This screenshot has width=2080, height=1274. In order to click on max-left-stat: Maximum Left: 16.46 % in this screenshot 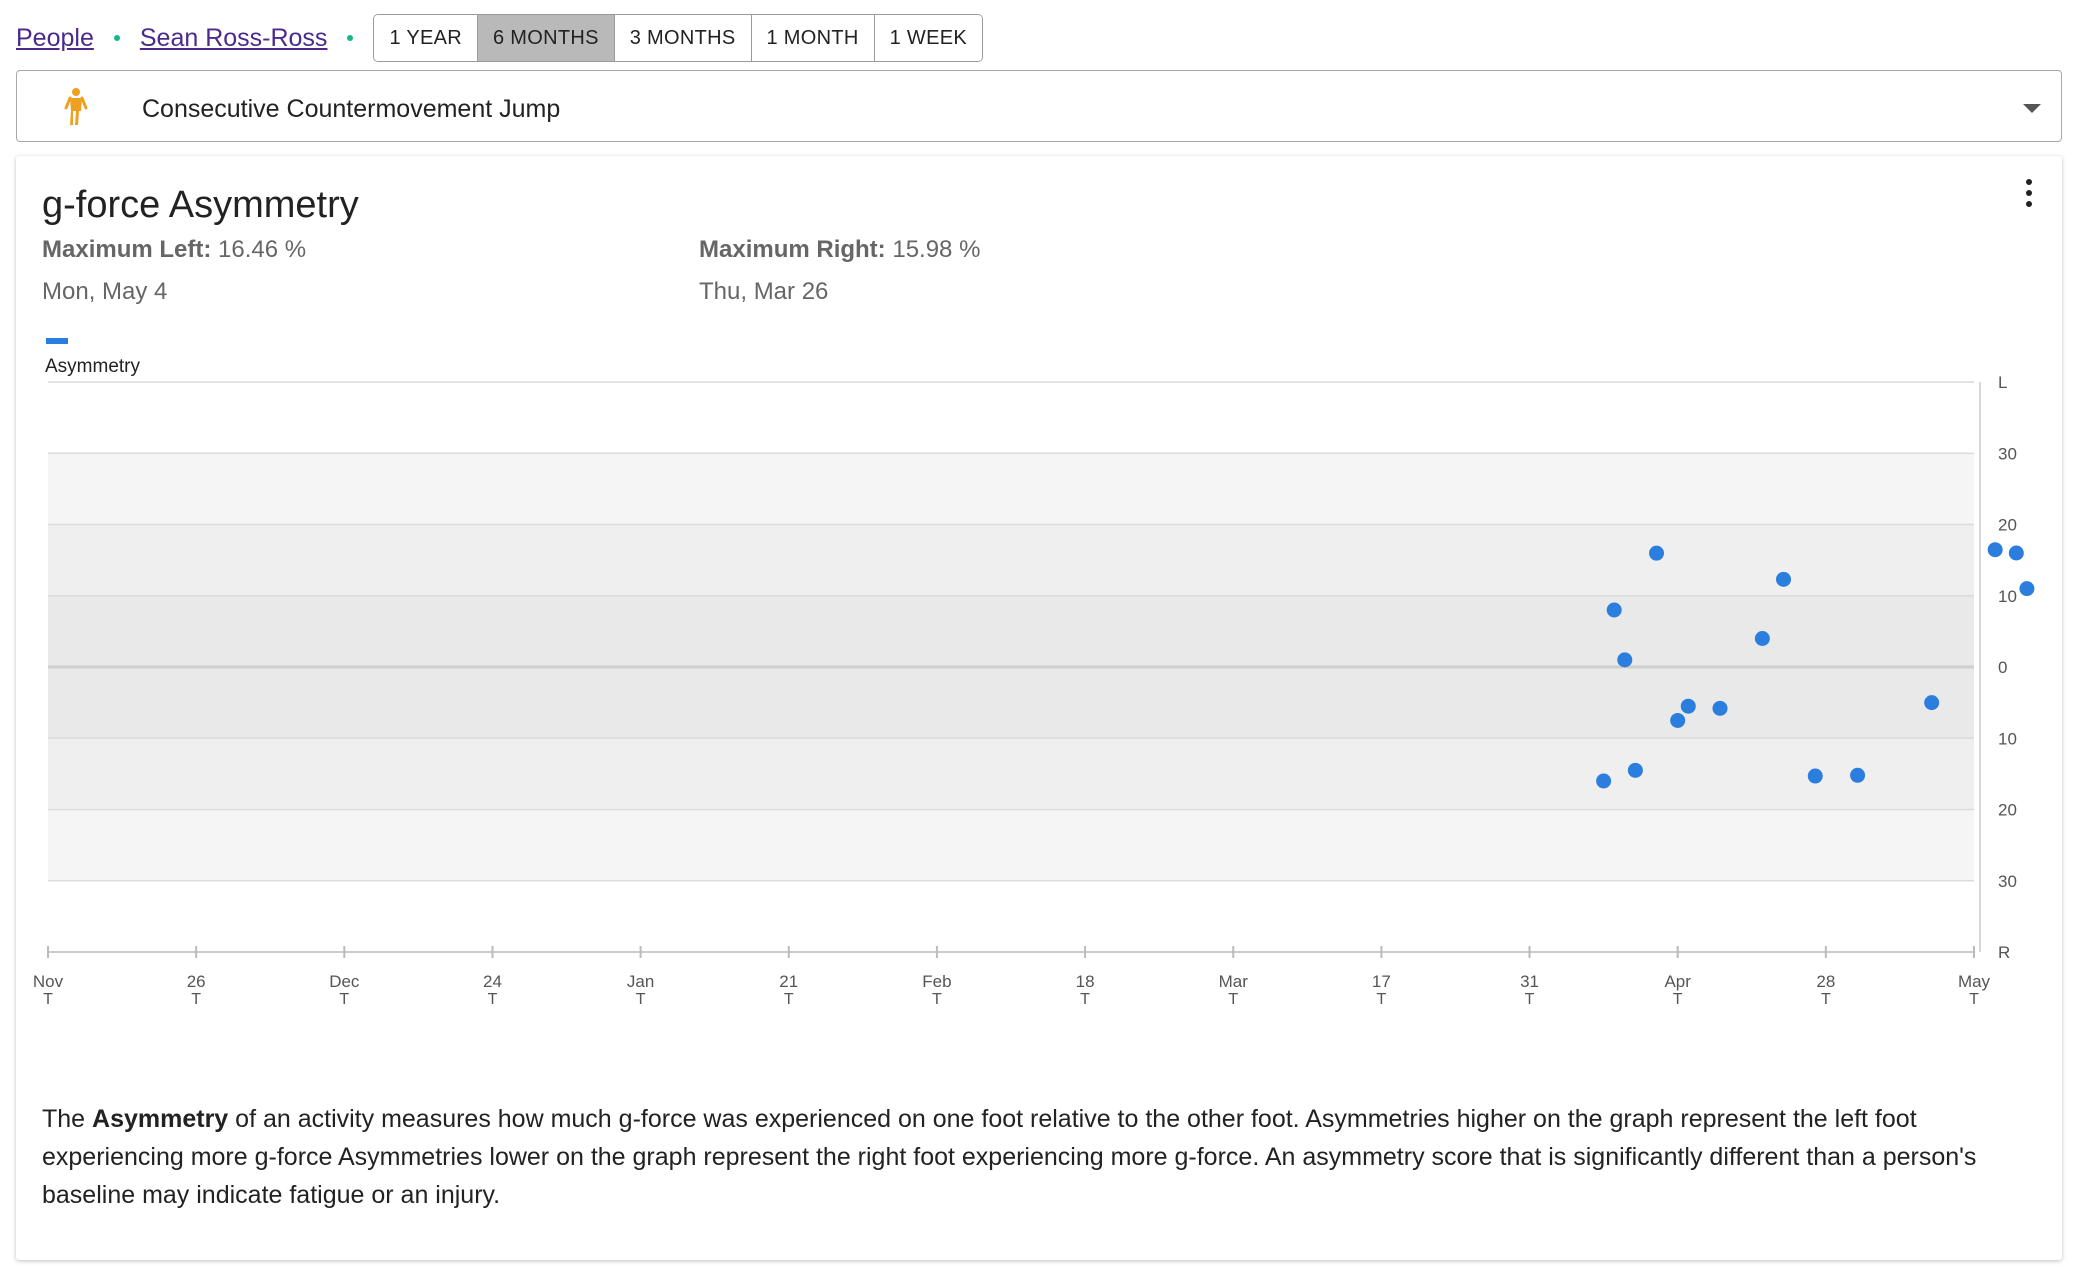, I will do `click(174, 250)`.